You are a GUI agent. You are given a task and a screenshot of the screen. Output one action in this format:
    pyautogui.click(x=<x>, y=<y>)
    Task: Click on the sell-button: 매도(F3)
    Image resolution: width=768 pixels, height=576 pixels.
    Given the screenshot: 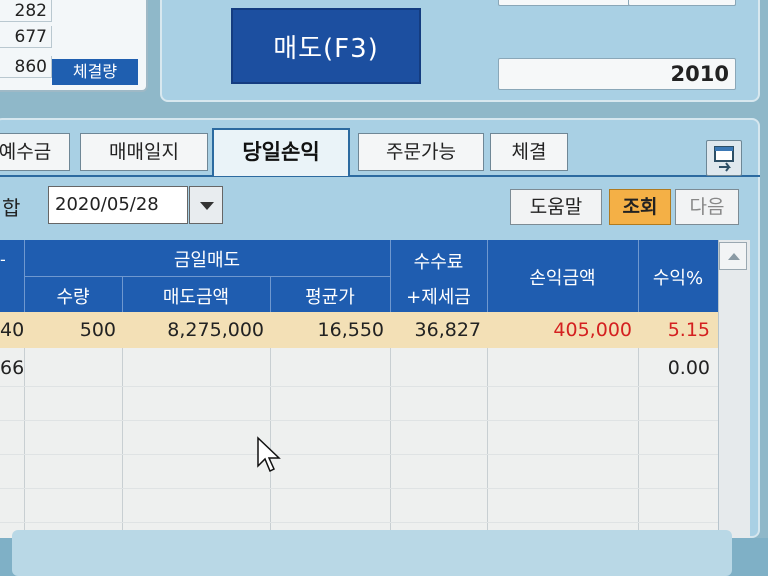 What is the action you would take?
    pyautogui.click(x=326, y=46)
    